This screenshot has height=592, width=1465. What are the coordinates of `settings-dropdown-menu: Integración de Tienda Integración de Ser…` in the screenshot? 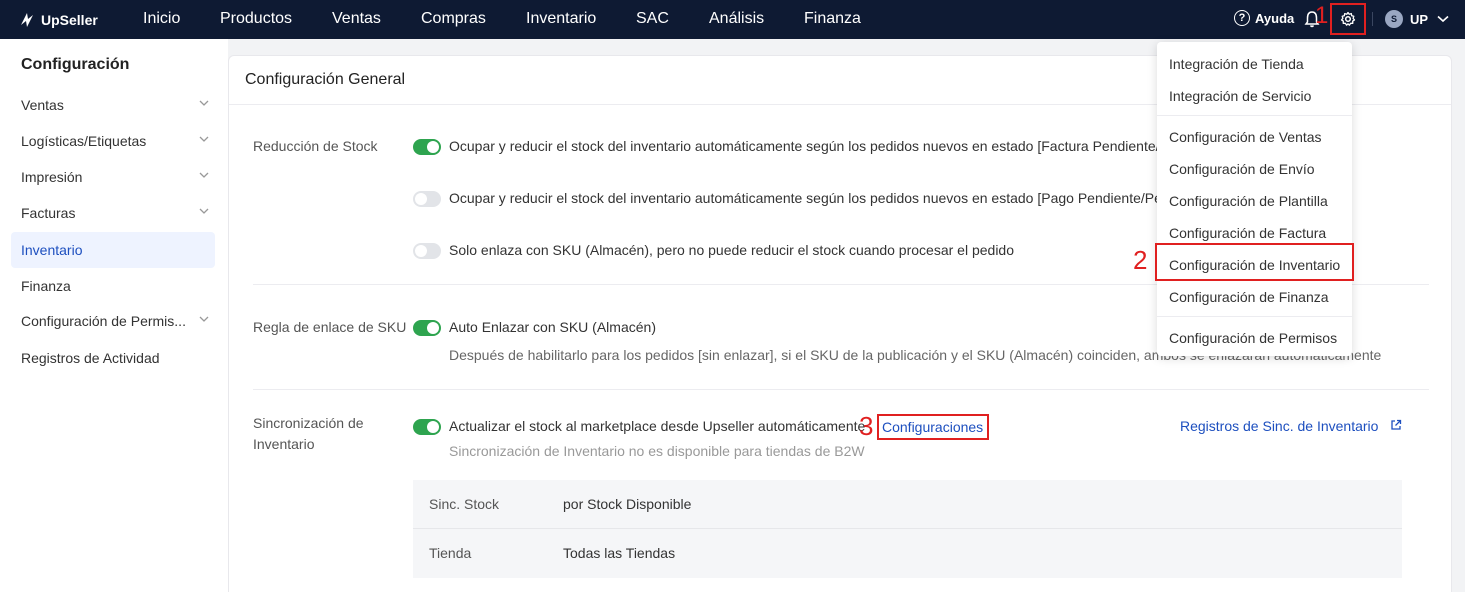 It's located at (1254, 199).